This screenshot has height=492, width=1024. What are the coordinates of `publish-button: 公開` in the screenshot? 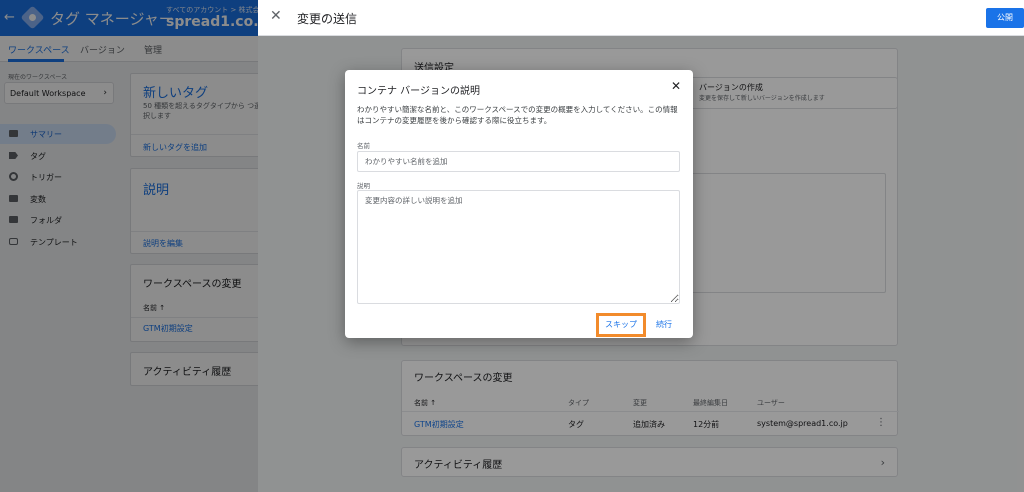 It's located at (1005, 18).